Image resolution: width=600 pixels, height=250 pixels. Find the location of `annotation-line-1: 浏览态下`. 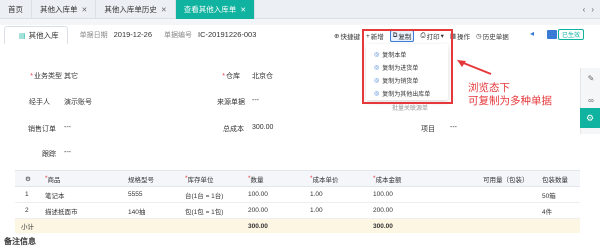

annotation-line-1: 浏览态下 is located at coordinates (489, 88).